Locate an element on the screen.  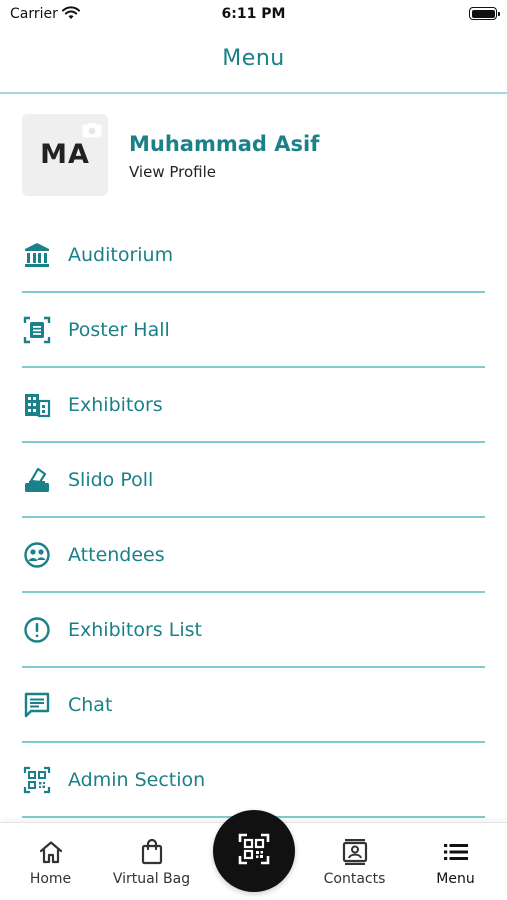
list-menu-icon is located at coordinates (456, 852).